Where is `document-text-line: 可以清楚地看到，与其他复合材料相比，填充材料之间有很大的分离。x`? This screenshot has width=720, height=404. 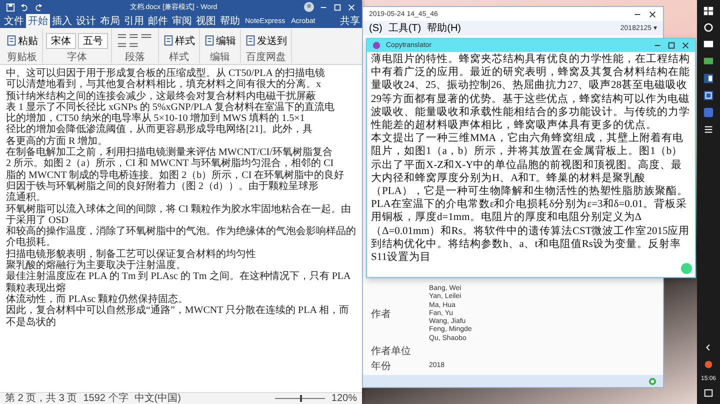 document-text-line: 可以清楚地看到，与其他复合材料相比，填充材料之间有很大的分离。x is located at coordinates (164, 84).